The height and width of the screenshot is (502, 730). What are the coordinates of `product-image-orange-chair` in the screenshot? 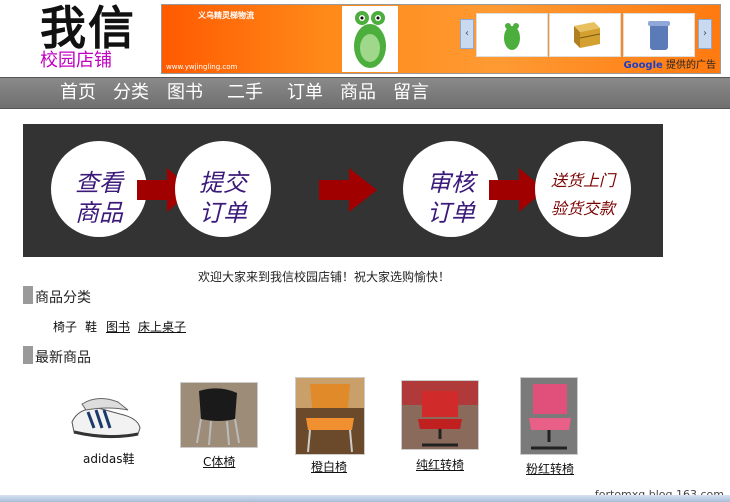 It's located at (330, 416).